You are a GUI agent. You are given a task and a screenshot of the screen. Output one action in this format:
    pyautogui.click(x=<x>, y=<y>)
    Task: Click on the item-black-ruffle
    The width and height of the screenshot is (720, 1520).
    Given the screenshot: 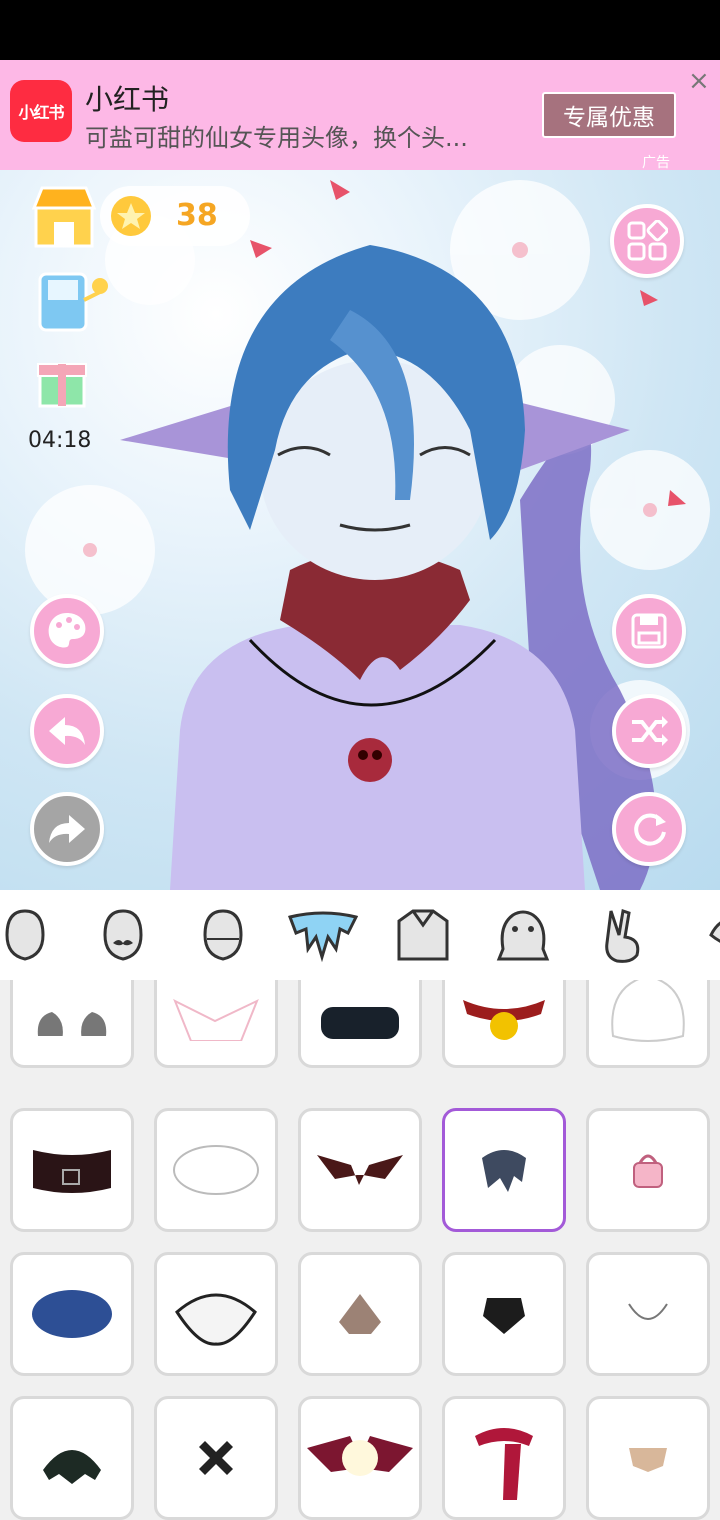 What is the action you would take?
    pyautogui.click(x=72, y=1458)
    